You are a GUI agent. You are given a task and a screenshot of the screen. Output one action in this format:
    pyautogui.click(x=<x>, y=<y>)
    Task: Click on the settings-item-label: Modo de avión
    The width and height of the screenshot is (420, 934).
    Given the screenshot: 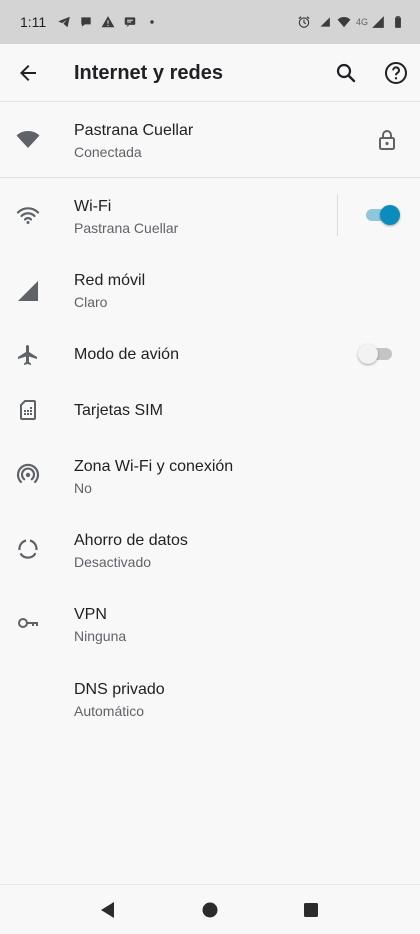 What is the action you would take?
    pyautogui.click(x=126, y=354)
    